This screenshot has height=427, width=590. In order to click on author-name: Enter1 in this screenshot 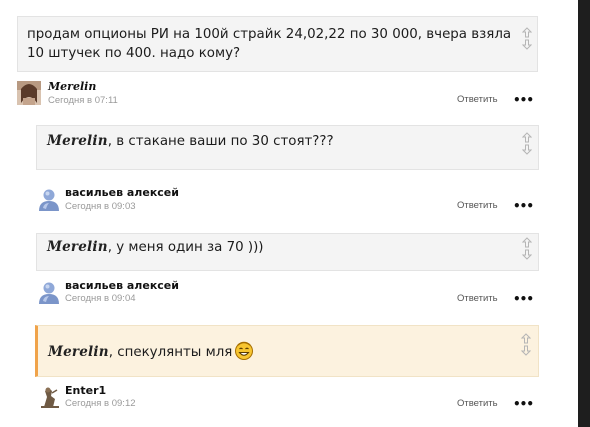, I will do `click(85, 390)`.